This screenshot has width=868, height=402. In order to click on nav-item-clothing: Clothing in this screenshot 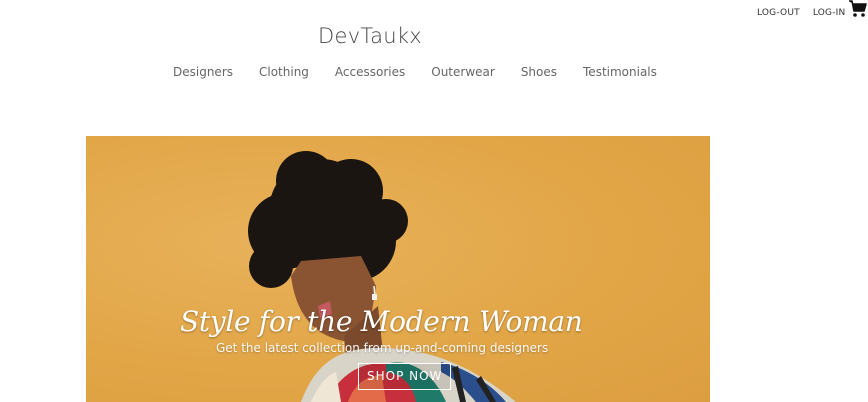, I will do `click(284, 72)`.